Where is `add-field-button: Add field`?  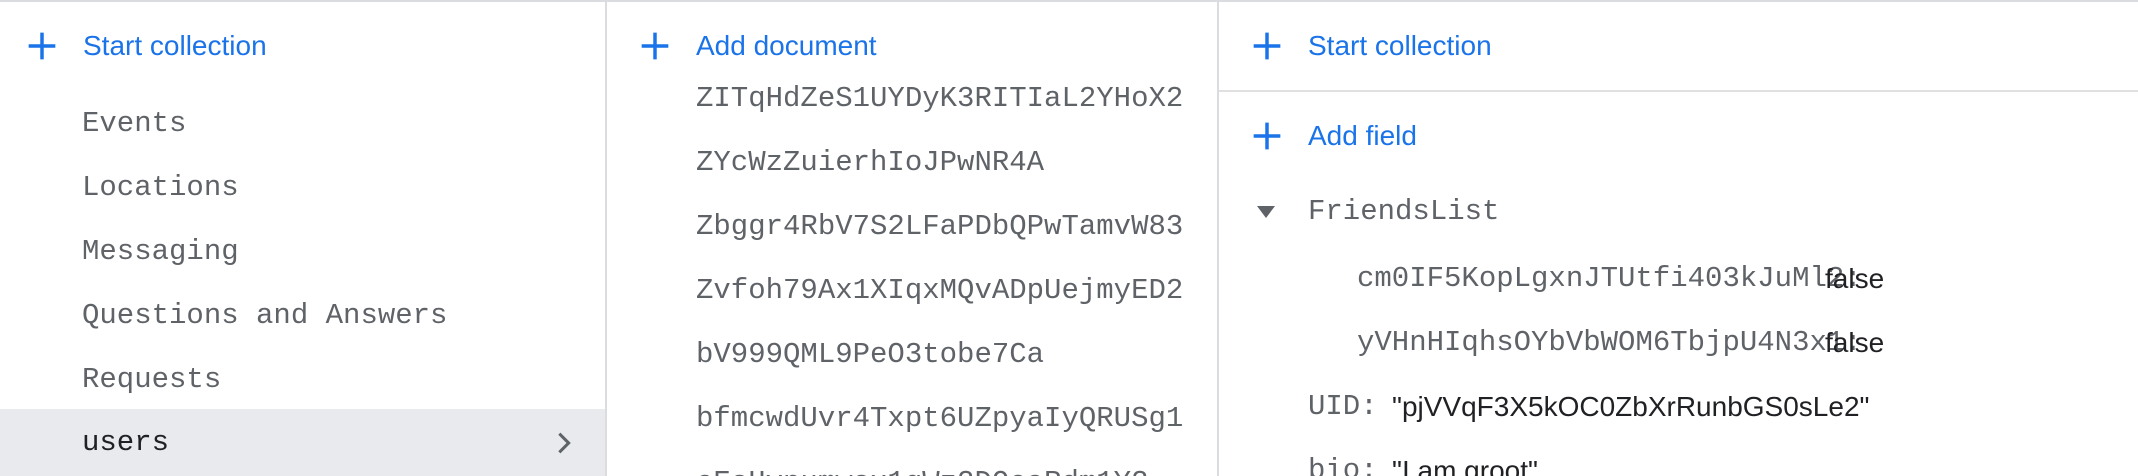
add-field-button: Add field is located at coordinates (1334, 136).